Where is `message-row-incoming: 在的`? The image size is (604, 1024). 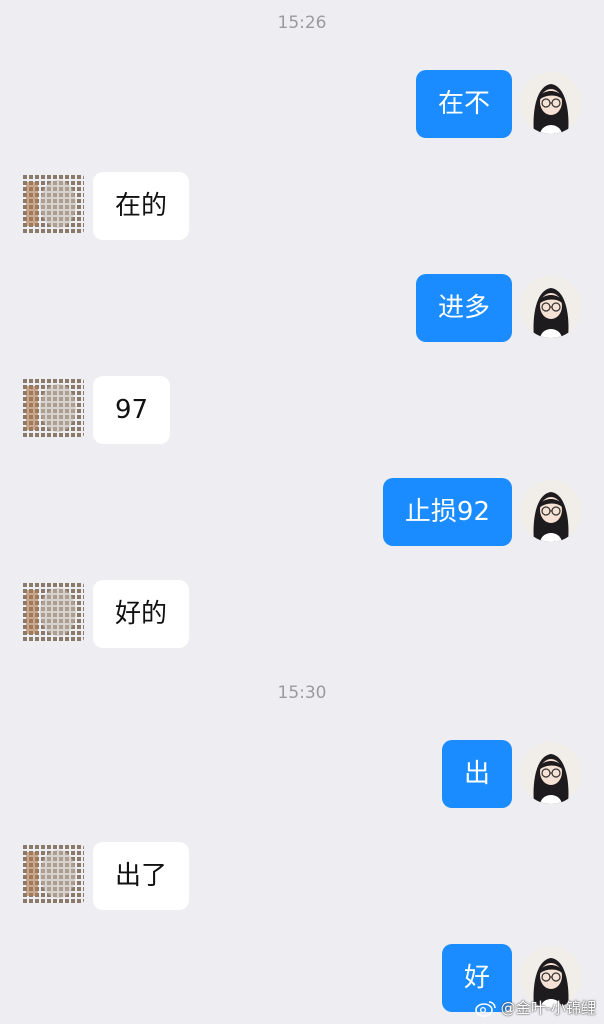 message-row-incoming: 在的 is located at coordinates (302, 206).